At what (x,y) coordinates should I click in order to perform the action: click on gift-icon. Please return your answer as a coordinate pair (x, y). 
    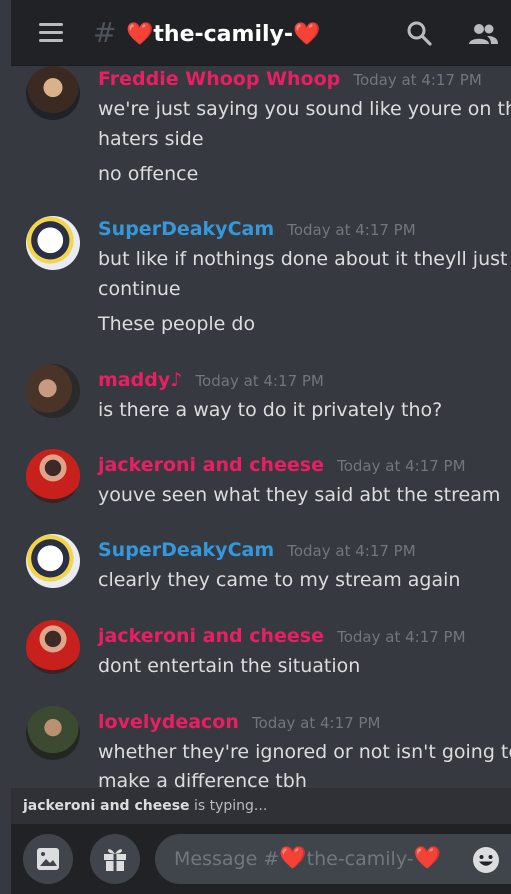
    Looking at the image, I should click on (115, 860).